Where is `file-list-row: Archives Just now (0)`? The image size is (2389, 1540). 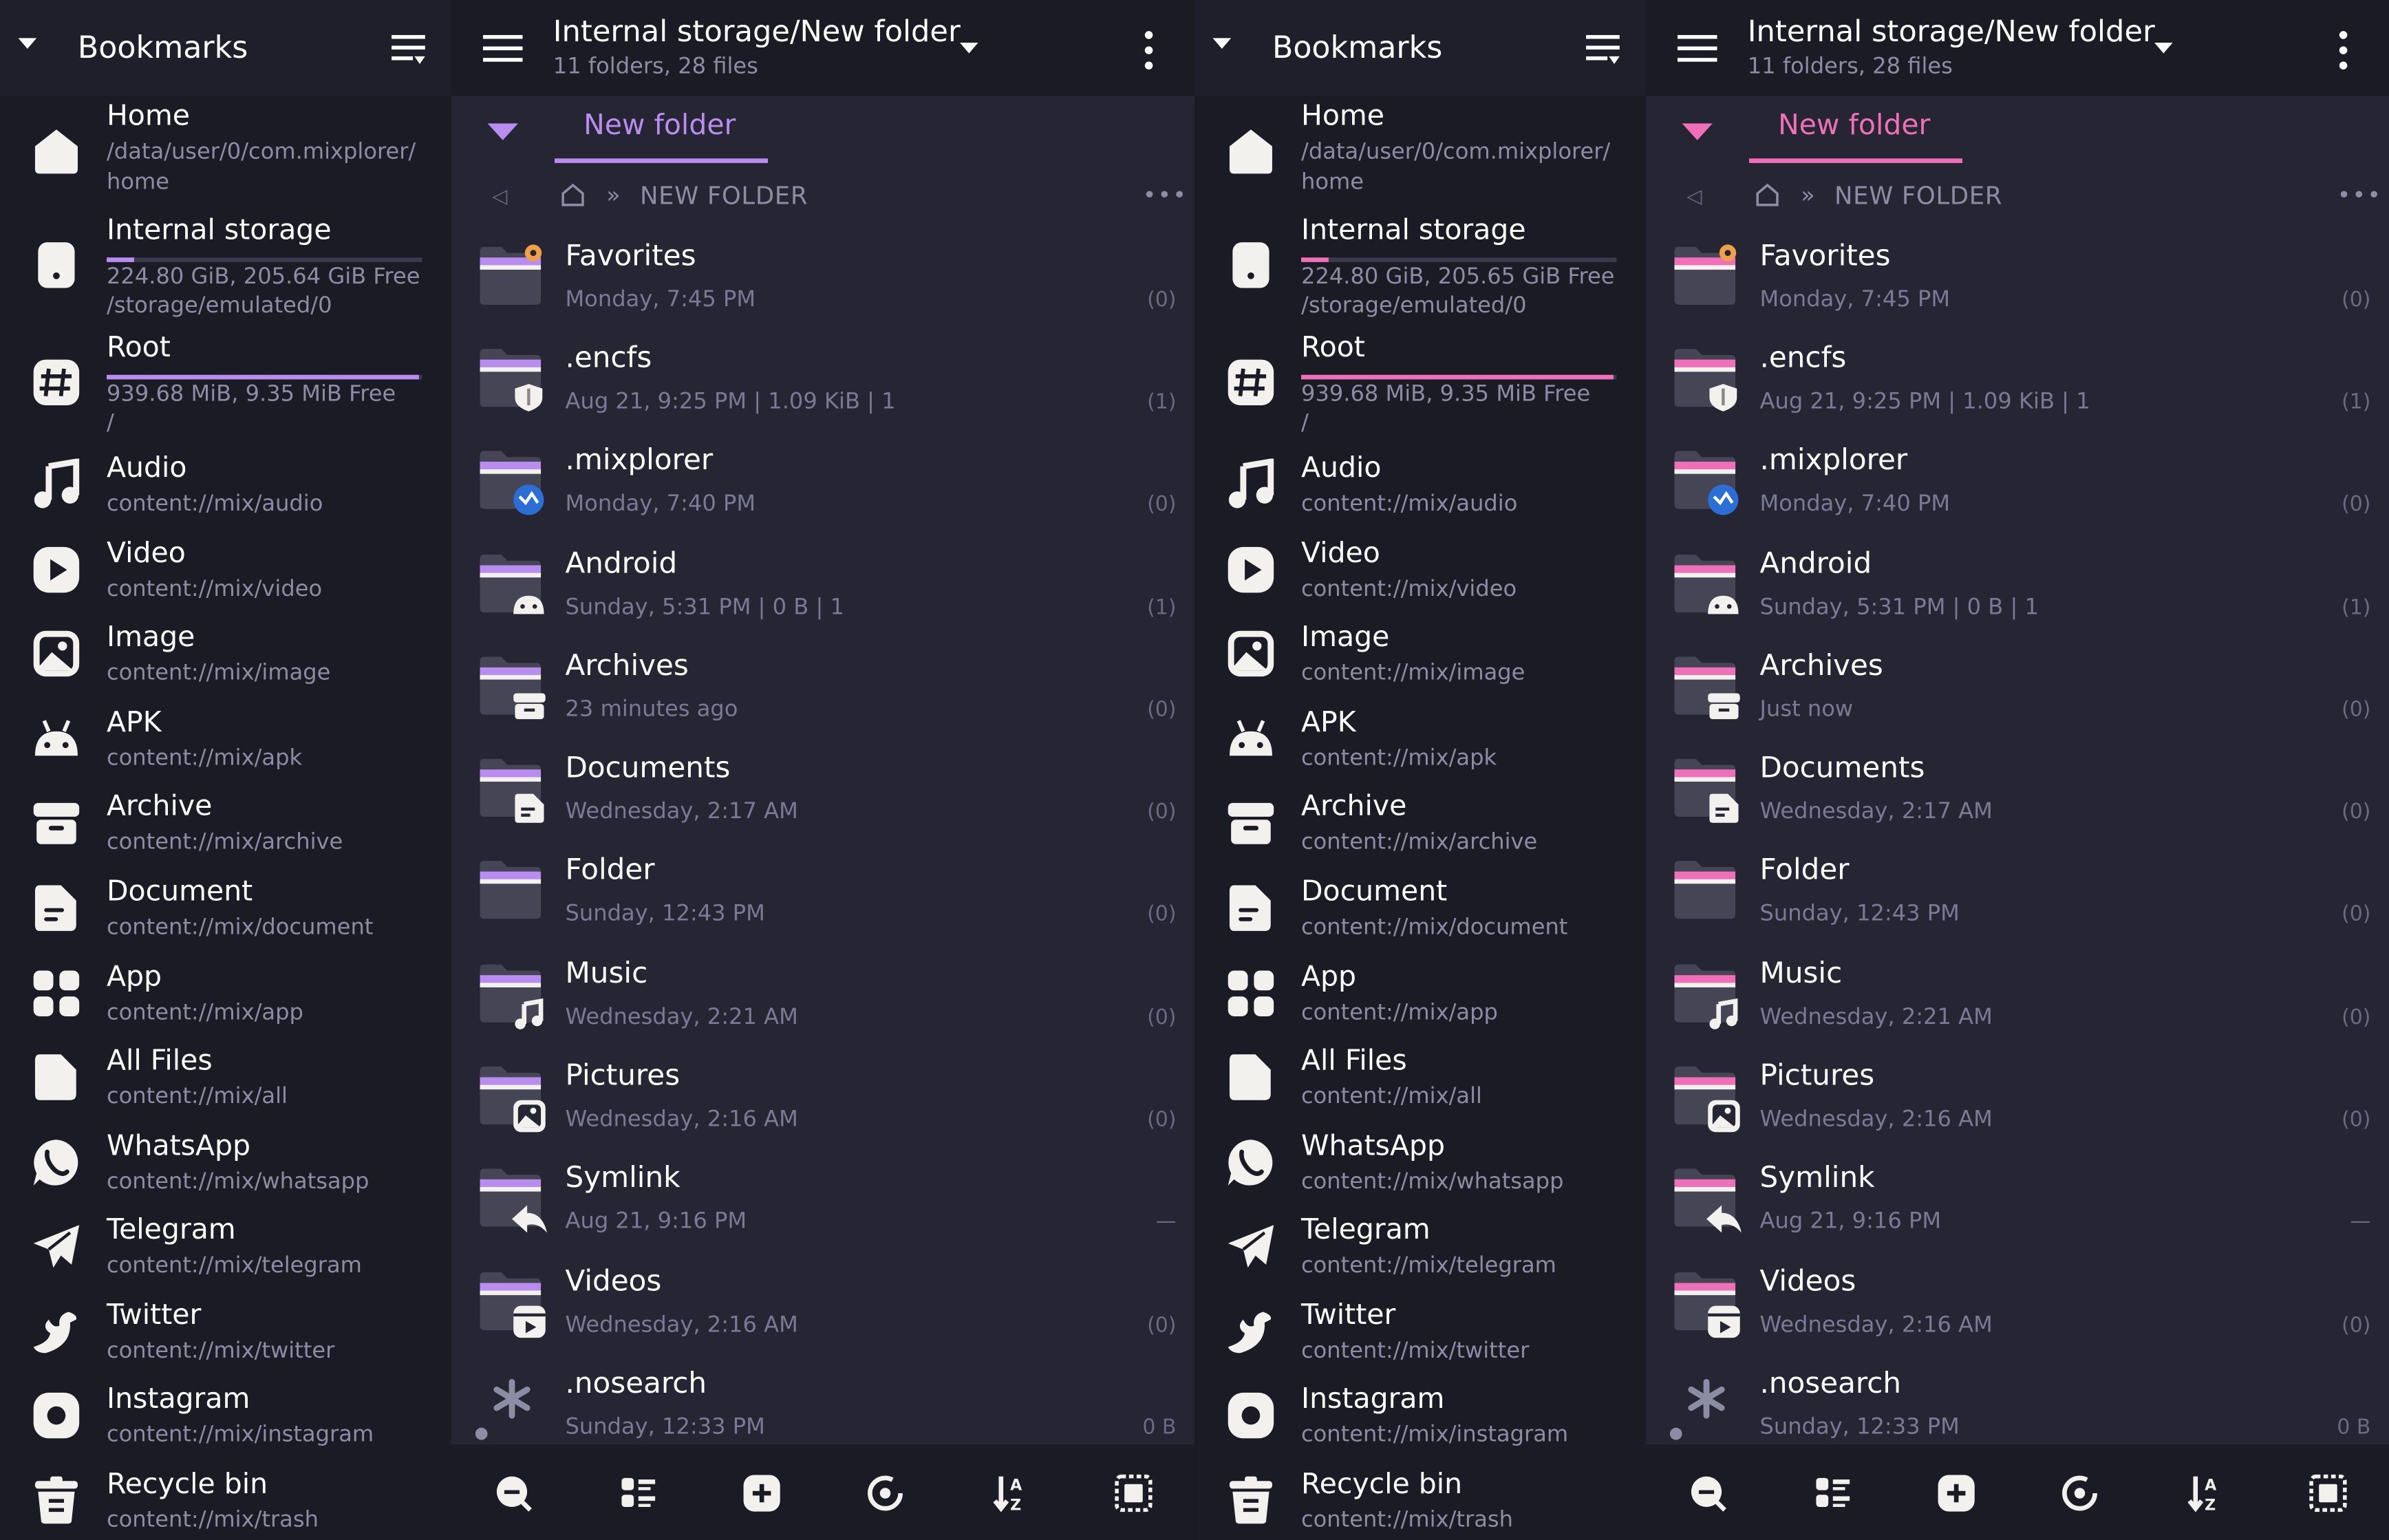 file-list-row: Archives Just now (0) is located at coordinates (2017, 697).